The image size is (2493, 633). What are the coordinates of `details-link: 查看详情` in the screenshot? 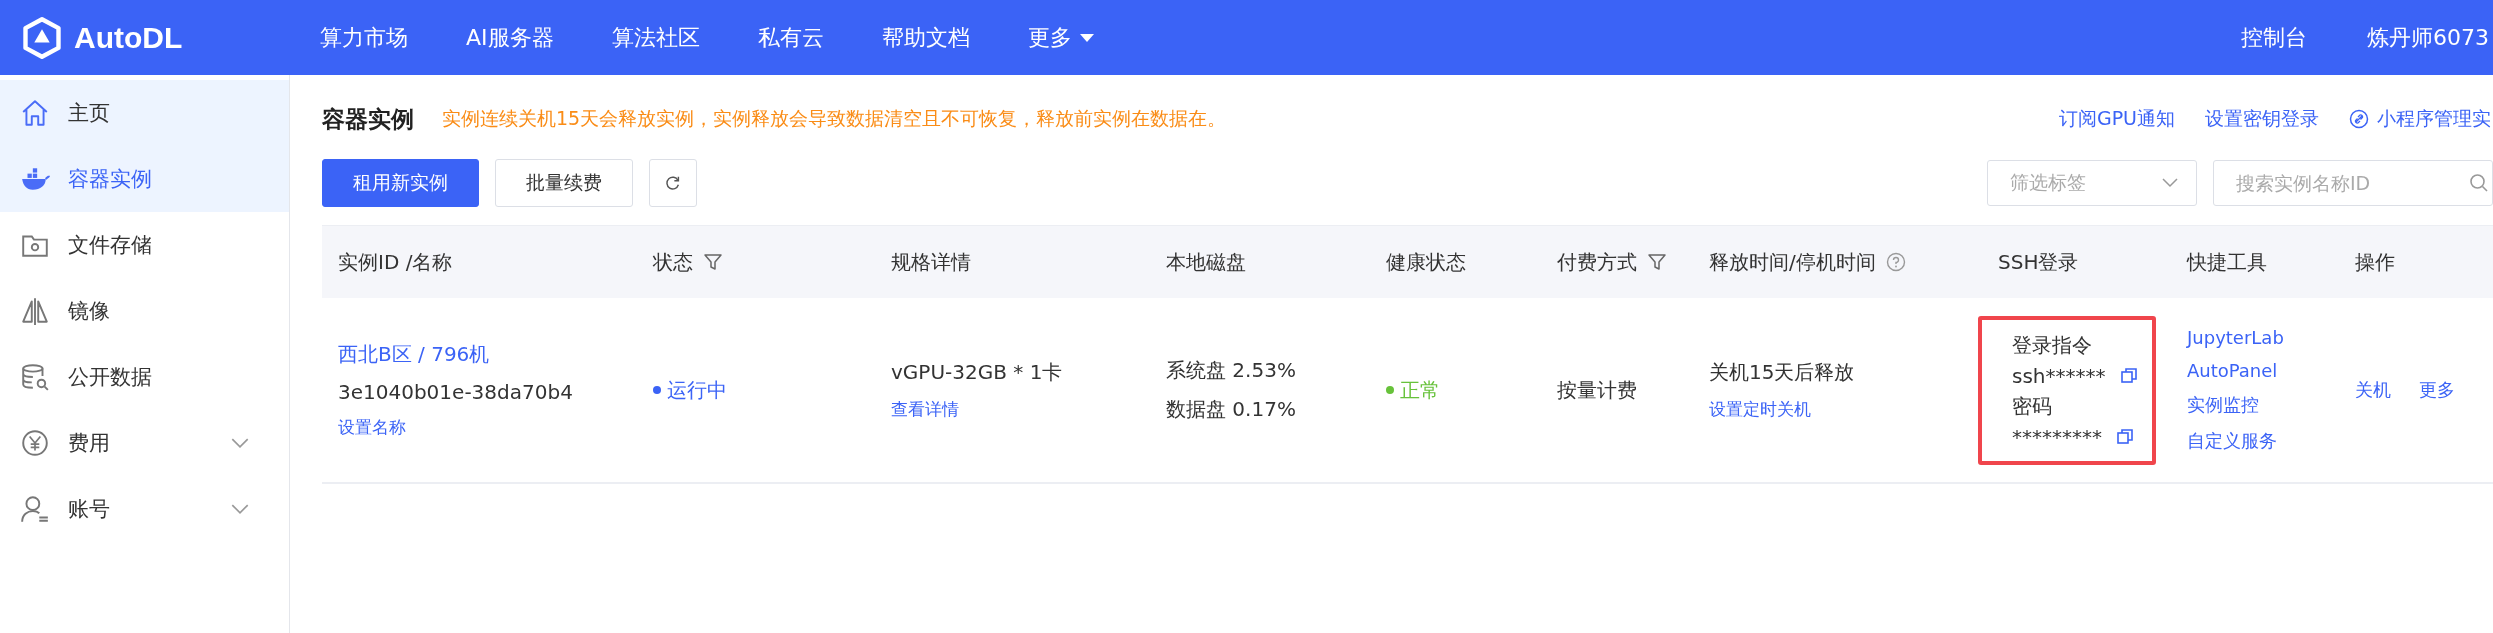 It's located at (925, 409).